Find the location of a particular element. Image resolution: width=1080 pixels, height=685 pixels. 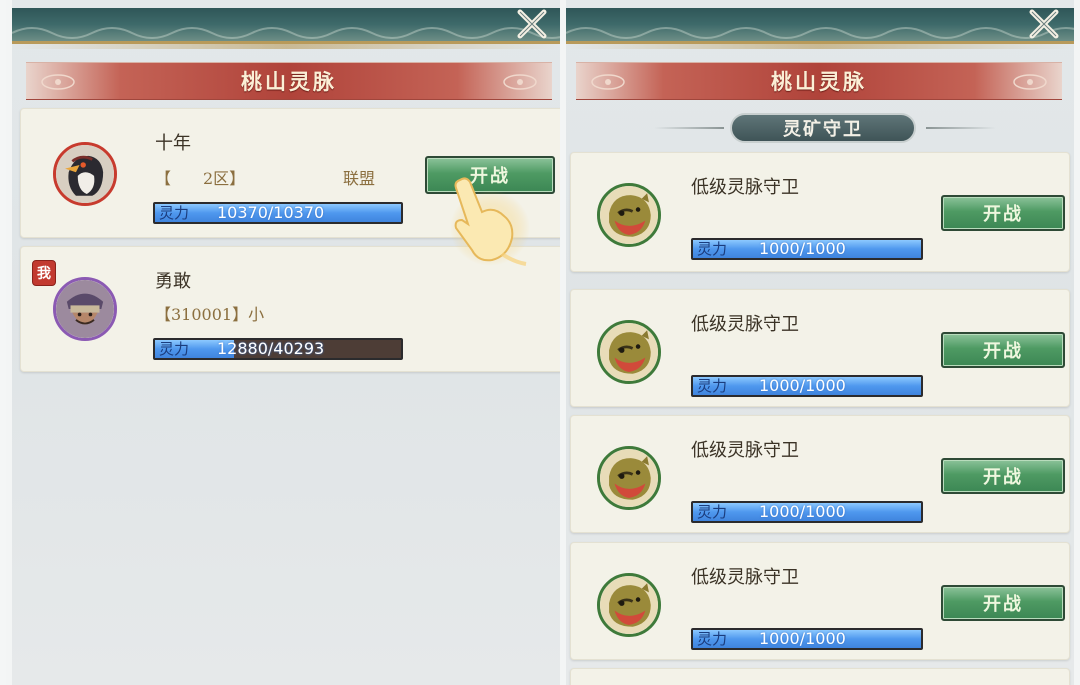

player-server: 【310001】小 is located at coordinates (210, 314).